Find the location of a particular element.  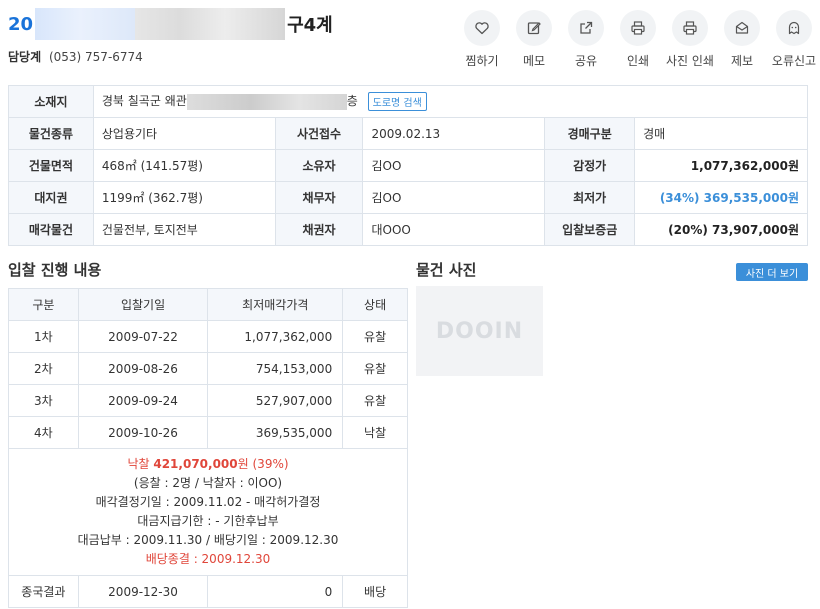

creditor-label: 채권자 is located at coordinates (319, 229).